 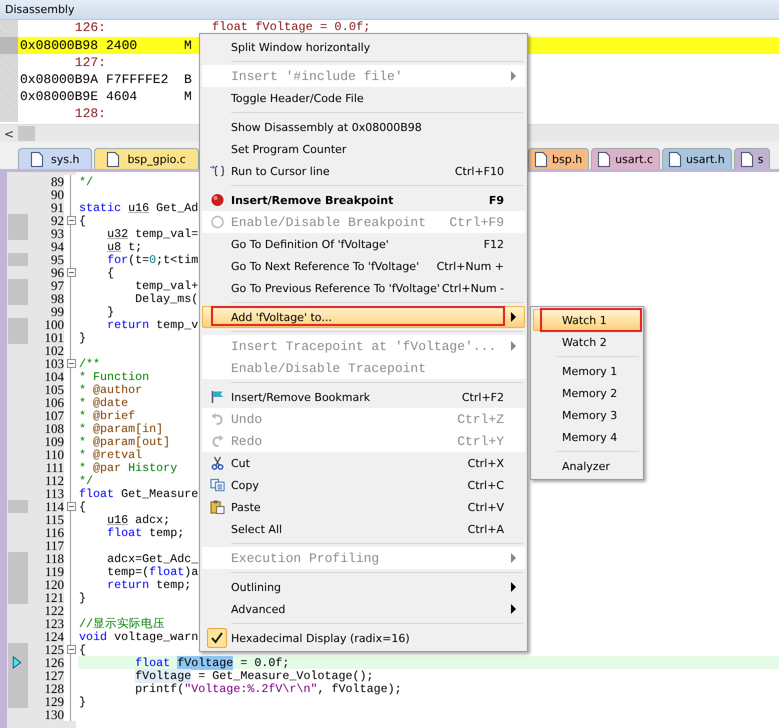 I want to click on line-number: 89, so click(x=57, y=182).